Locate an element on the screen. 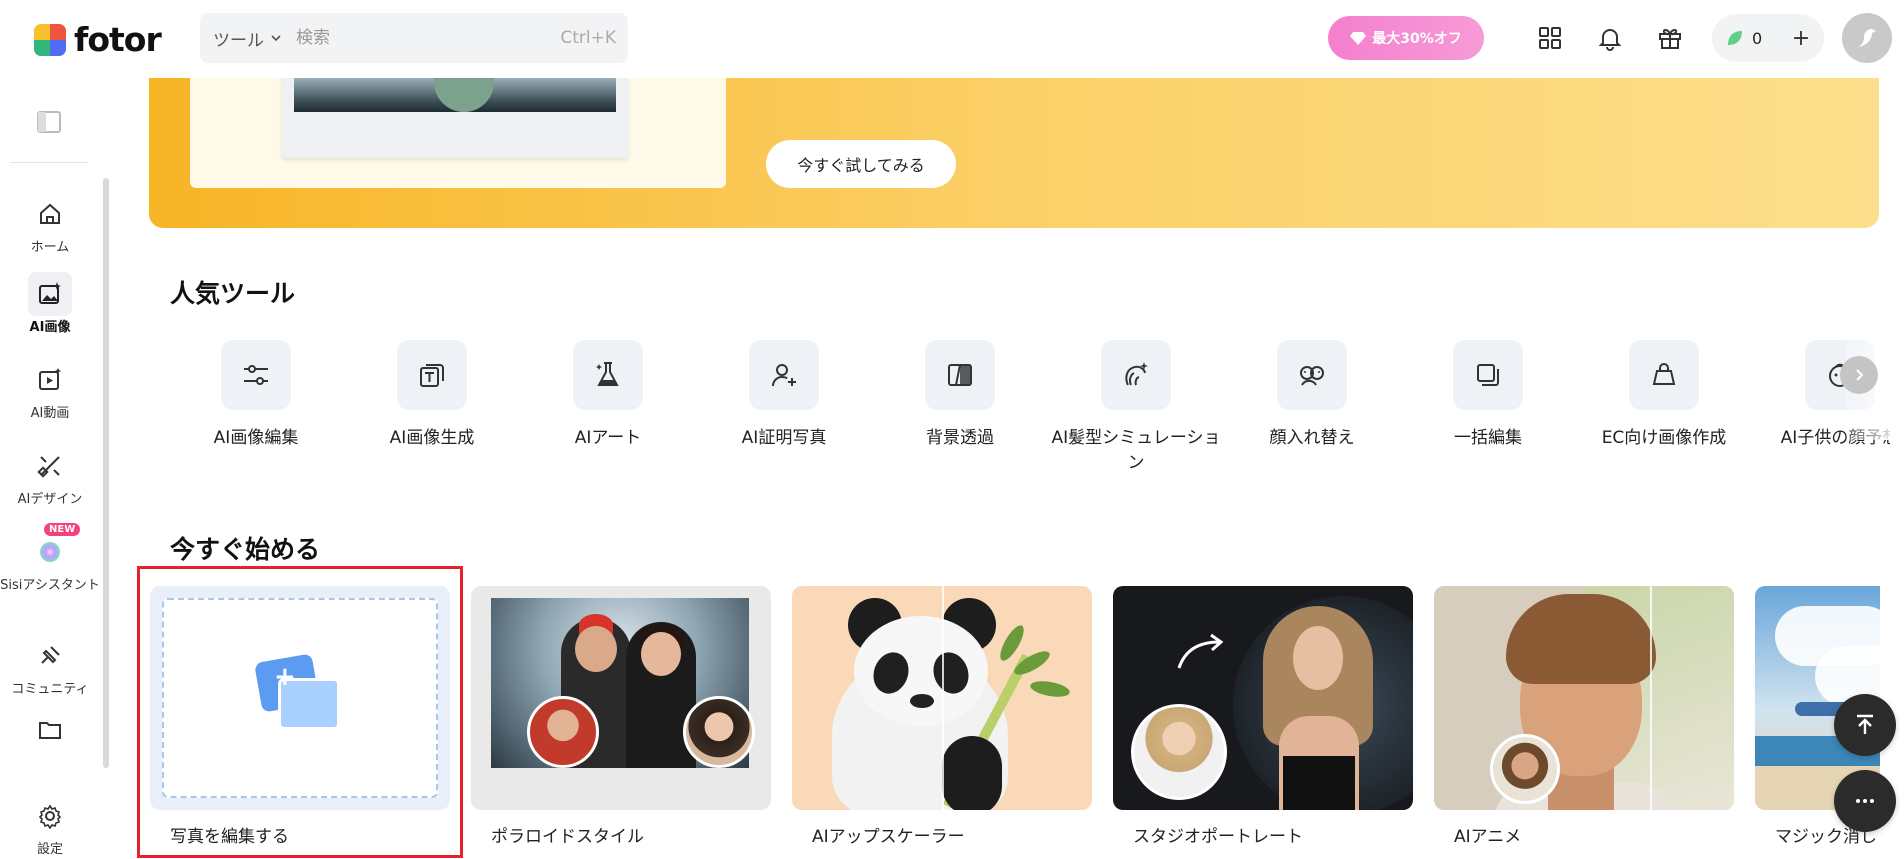 Image resolution: width=1904 pixels, height=859 pixels. tool-ai-hairstyle: AI髪型シミュレーション is located at coordinates (1136, 408).